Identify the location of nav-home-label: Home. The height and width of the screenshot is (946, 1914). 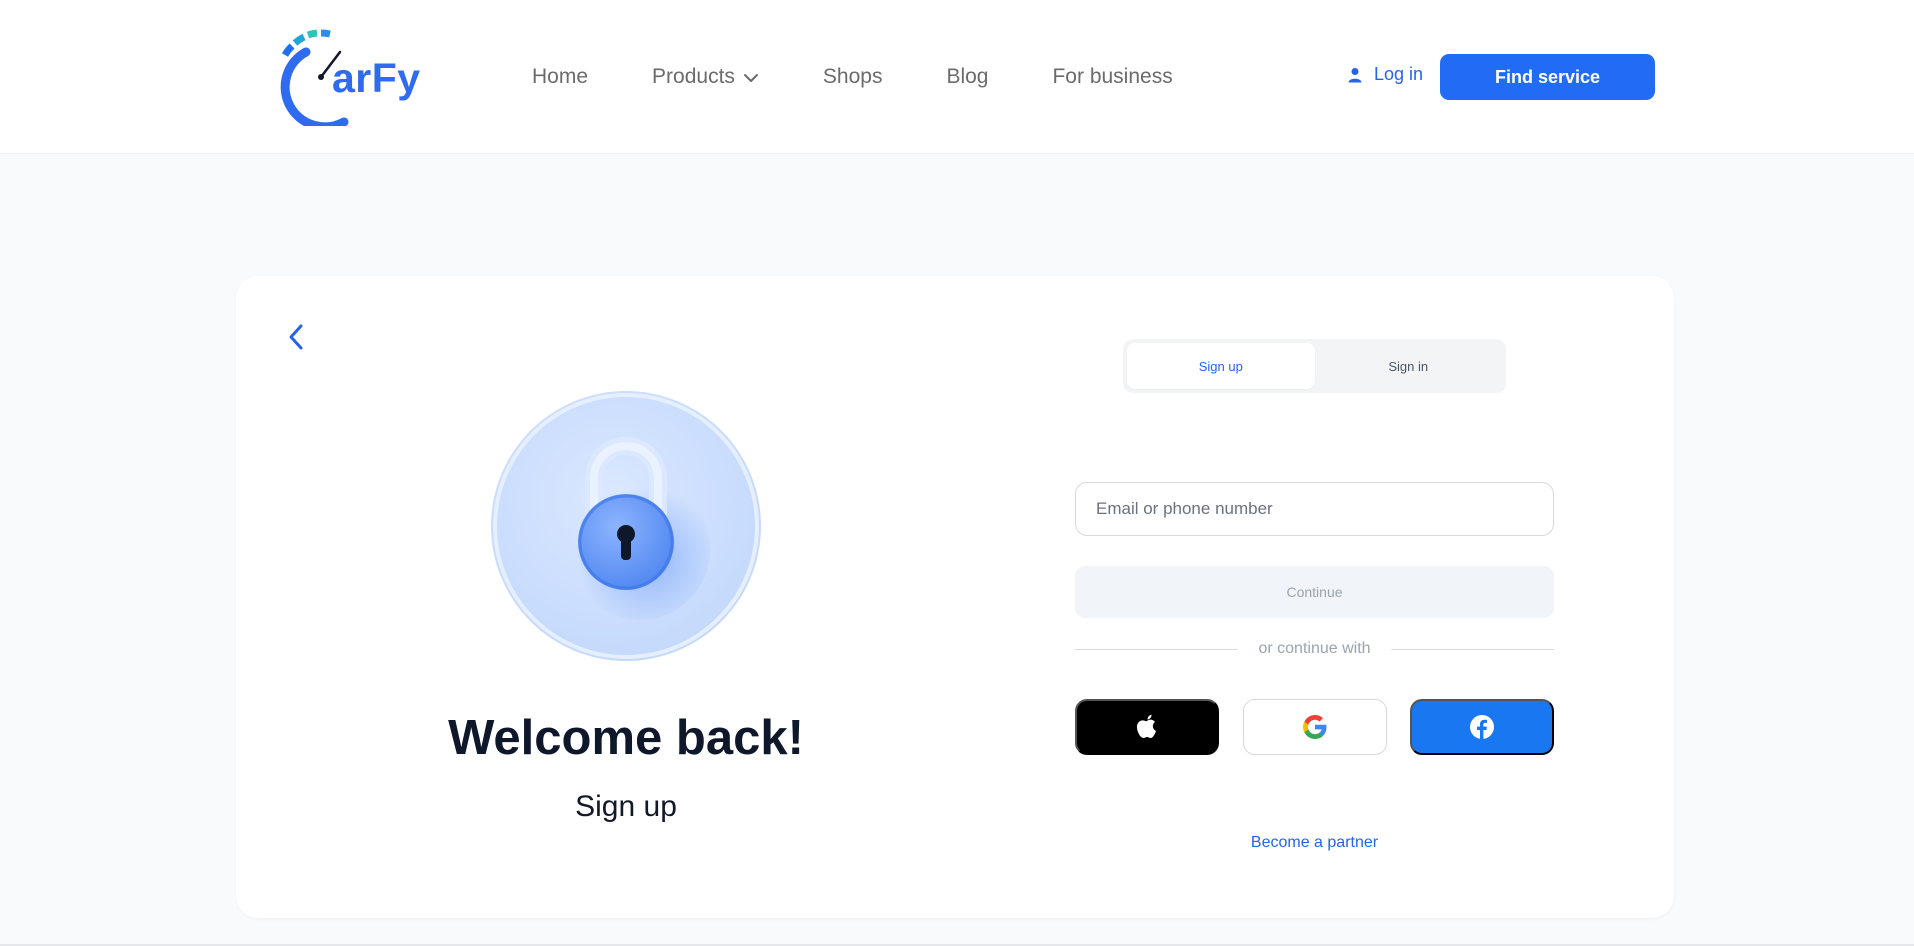
(560, 76).